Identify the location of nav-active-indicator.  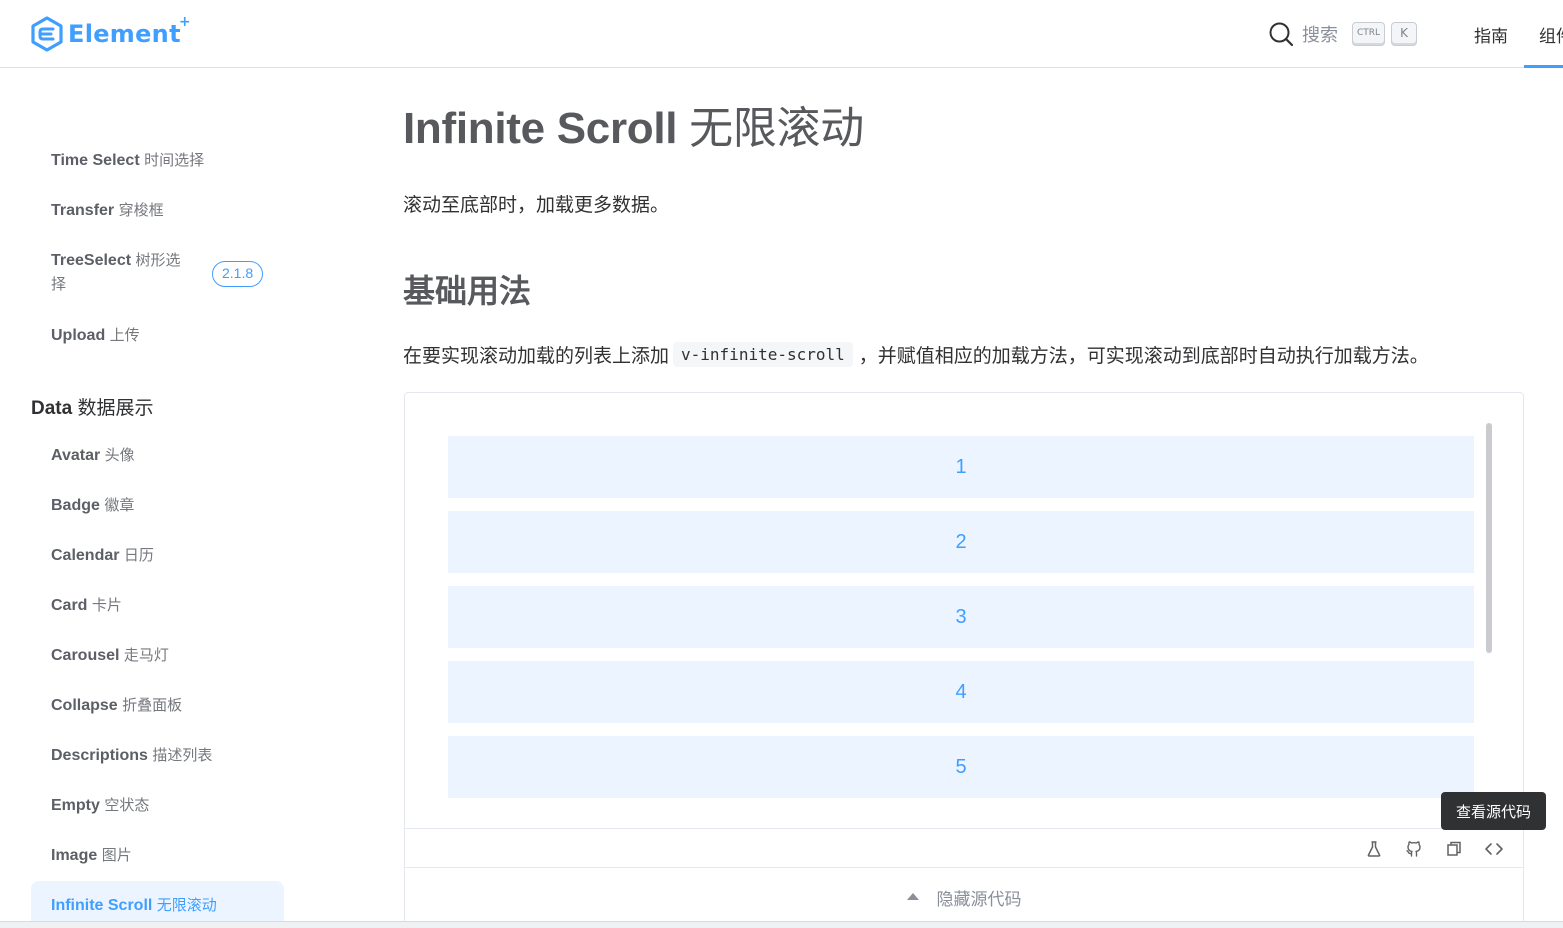
(1543, 66).